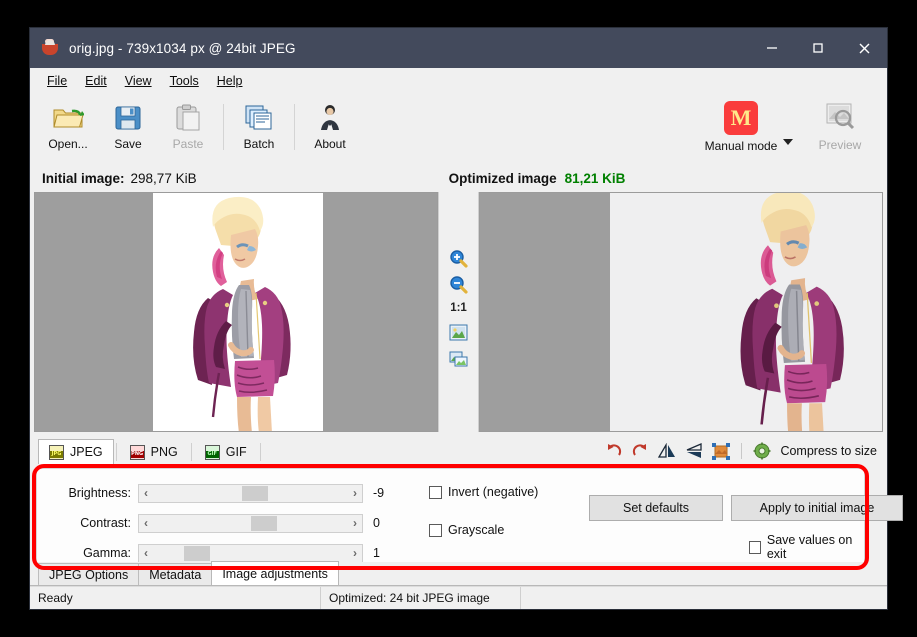 The width and height of the screenshot is (917, 637). What do you see at coordinates (818, 48) in the screenshot?
I see `maximize-icon` at bounding box center [818, 48].